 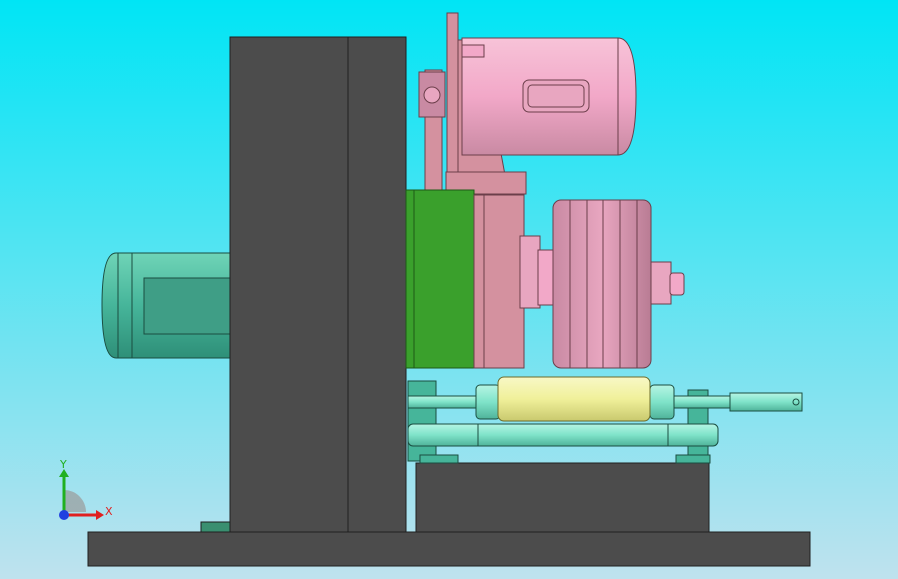 What do you see at coordinates (100, 515) in the screenshot?
I see `x-axis-arrow-icon` at bounding box center [100, 515].